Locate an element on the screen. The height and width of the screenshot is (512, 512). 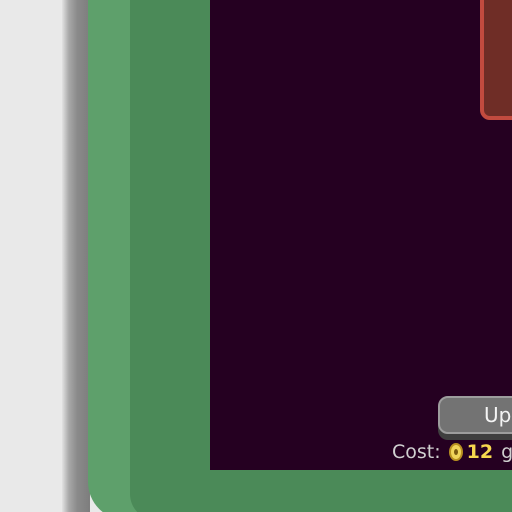
upgrade-button: Up is located at coordinates (475, 415).